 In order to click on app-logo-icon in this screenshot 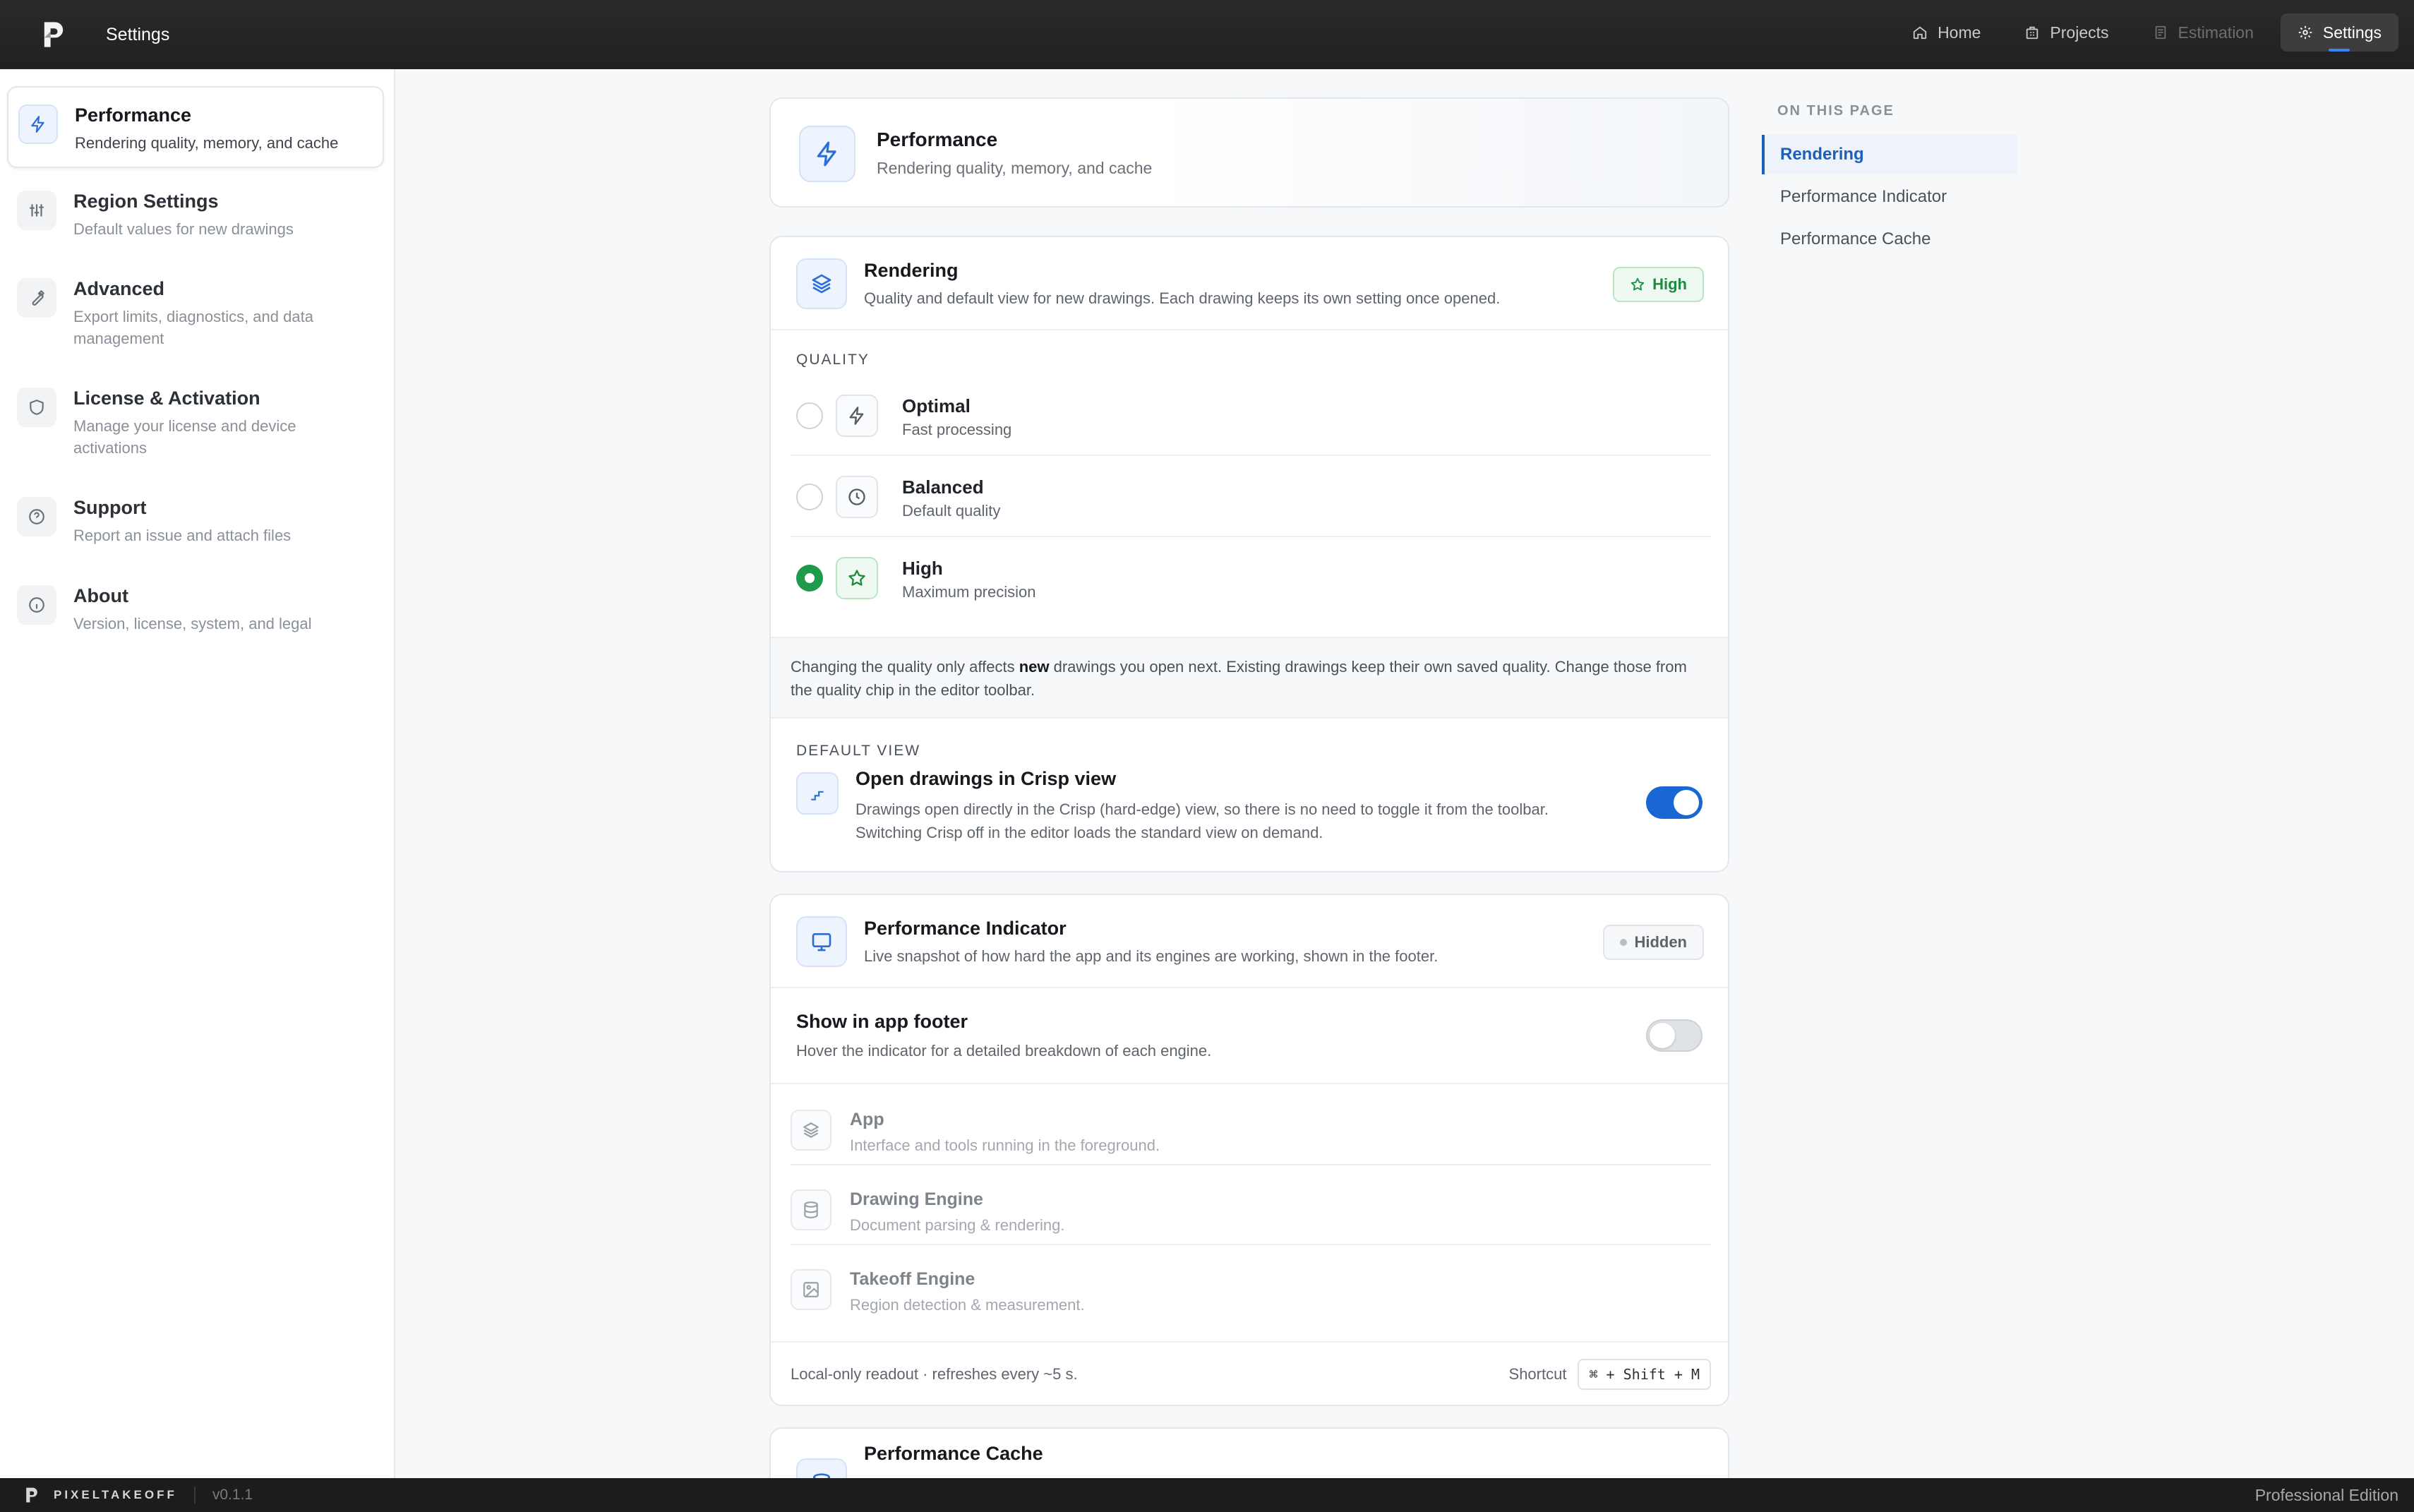, I will do `click(53, 34)`.